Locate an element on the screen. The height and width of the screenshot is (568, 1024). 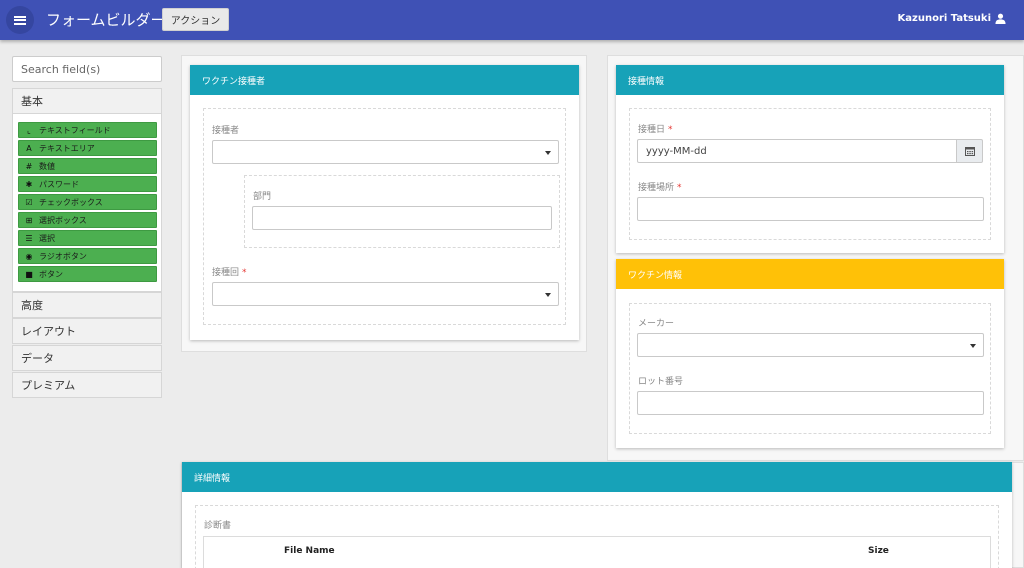
group-data-header: データ is located at coordinates (87, 358).